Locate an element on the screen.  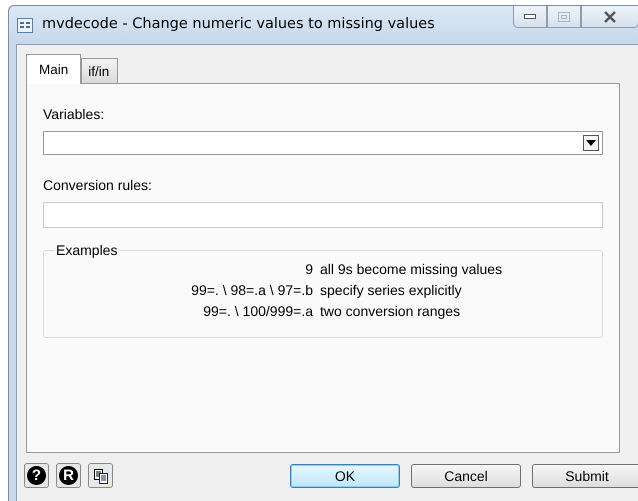
documents-icon is located at coordinates (100, 476).